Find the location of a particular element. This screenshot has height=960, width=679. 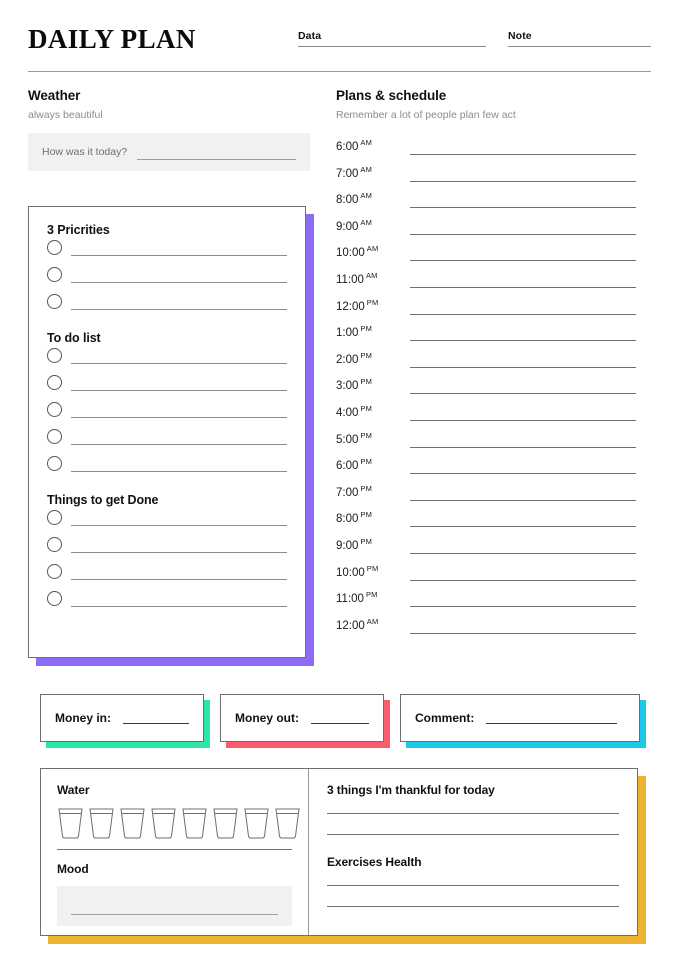

schedule-row: 12:00 PM is located at coordinates (486, 308).